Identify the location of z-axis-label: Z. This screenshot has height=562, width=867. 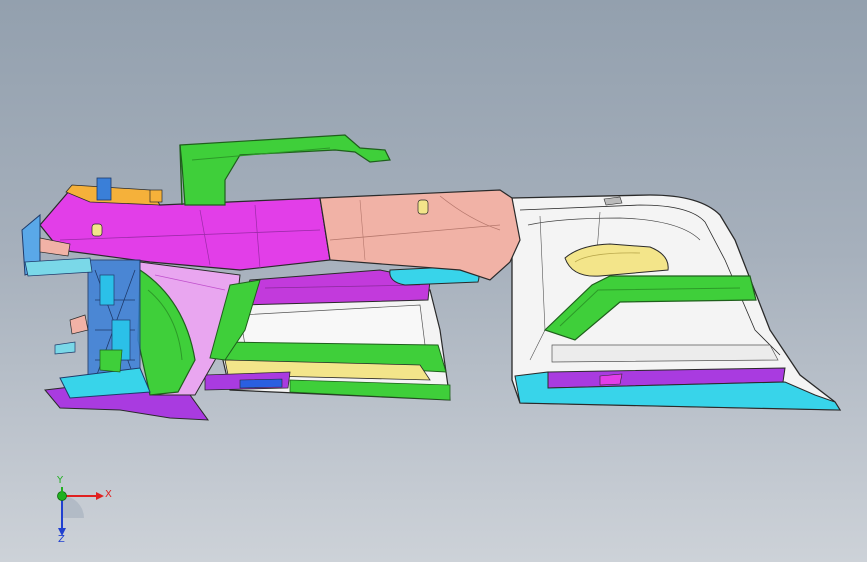
(61, 539).